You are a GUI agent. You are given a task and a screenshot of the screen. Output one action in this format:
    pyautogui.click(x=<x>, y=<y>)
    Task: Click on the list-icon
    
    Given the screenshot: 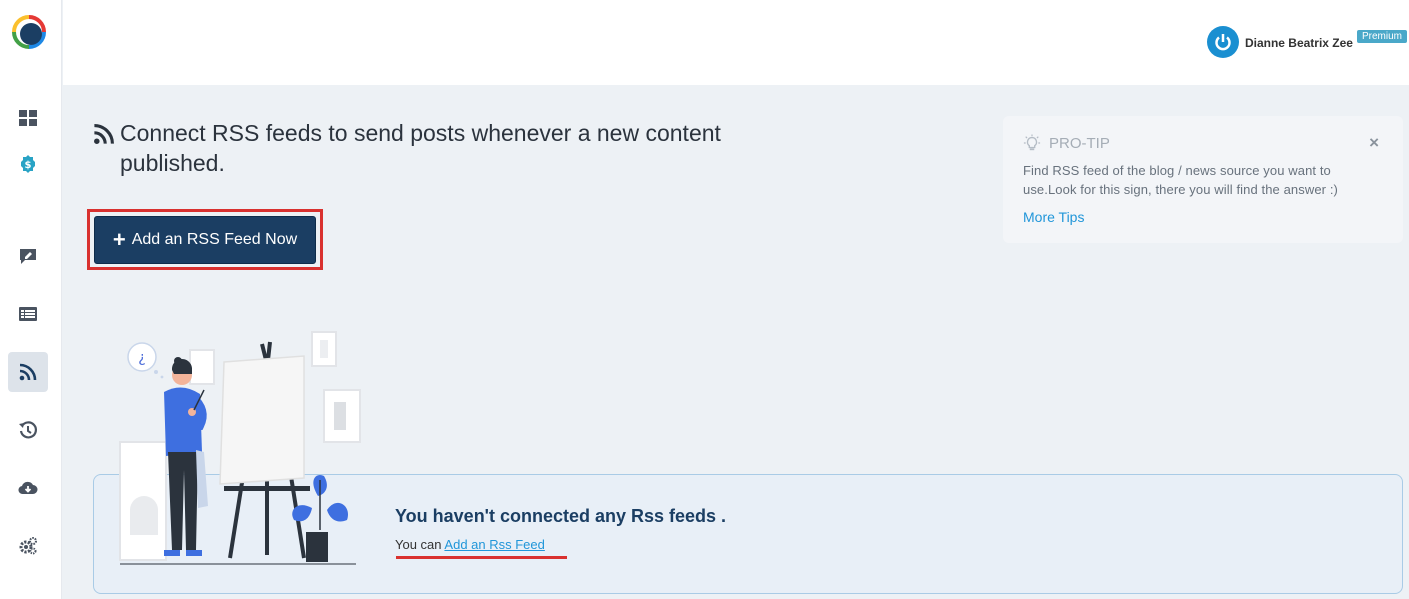 What is the action you would take?
    pyautogui.click(x=28, y=314)
    